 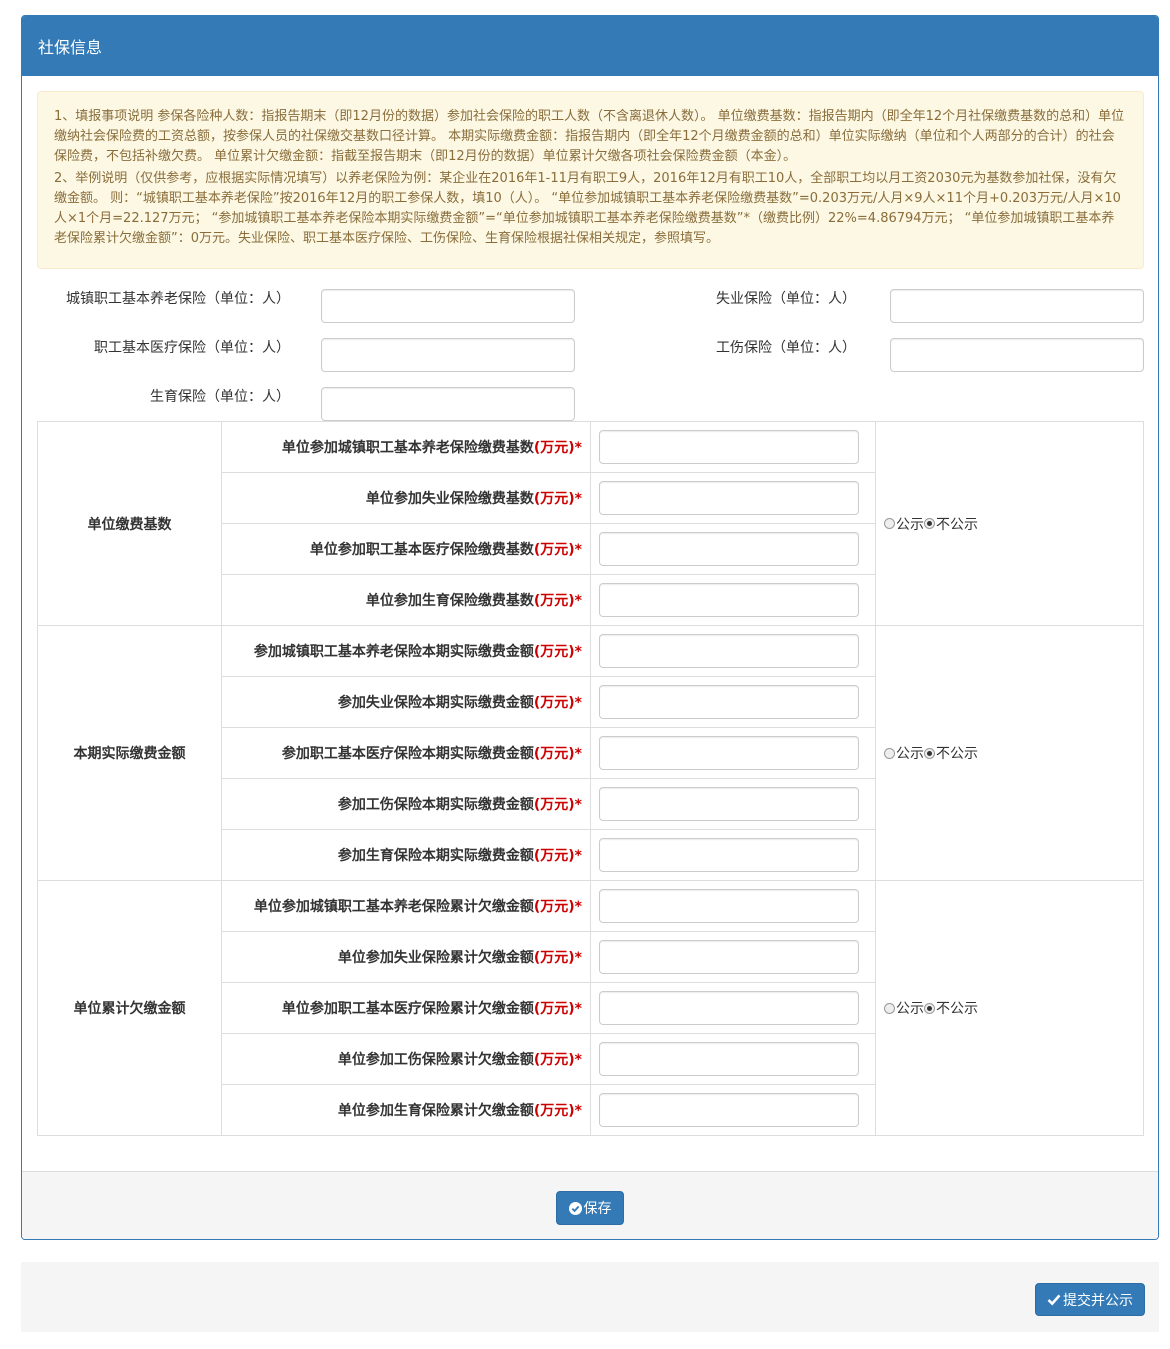 I want to click on panel-title: 社保信息, so click(x=590, y=46).